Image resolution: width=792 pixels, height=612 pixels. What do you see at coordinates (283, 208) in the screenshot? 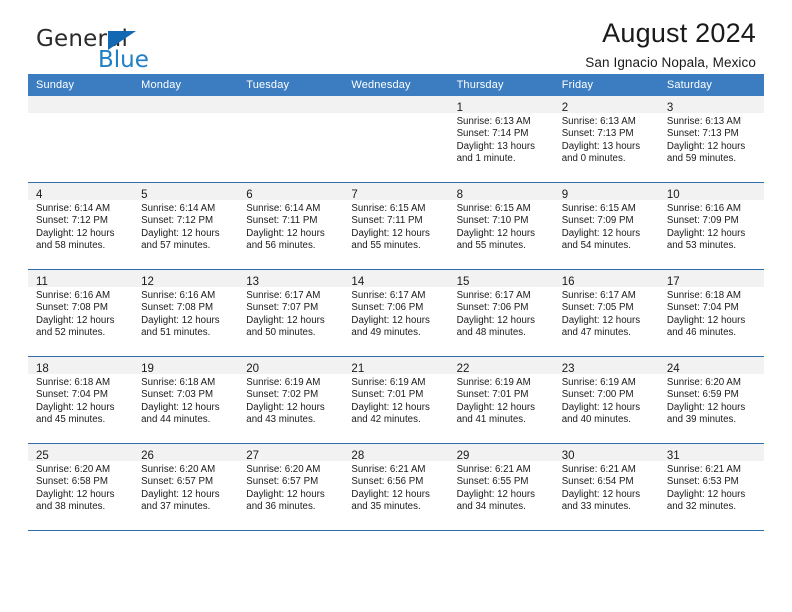
I see `sunrise-text: Sunrise: 6:14 AM` at bounding box center [283, 208].